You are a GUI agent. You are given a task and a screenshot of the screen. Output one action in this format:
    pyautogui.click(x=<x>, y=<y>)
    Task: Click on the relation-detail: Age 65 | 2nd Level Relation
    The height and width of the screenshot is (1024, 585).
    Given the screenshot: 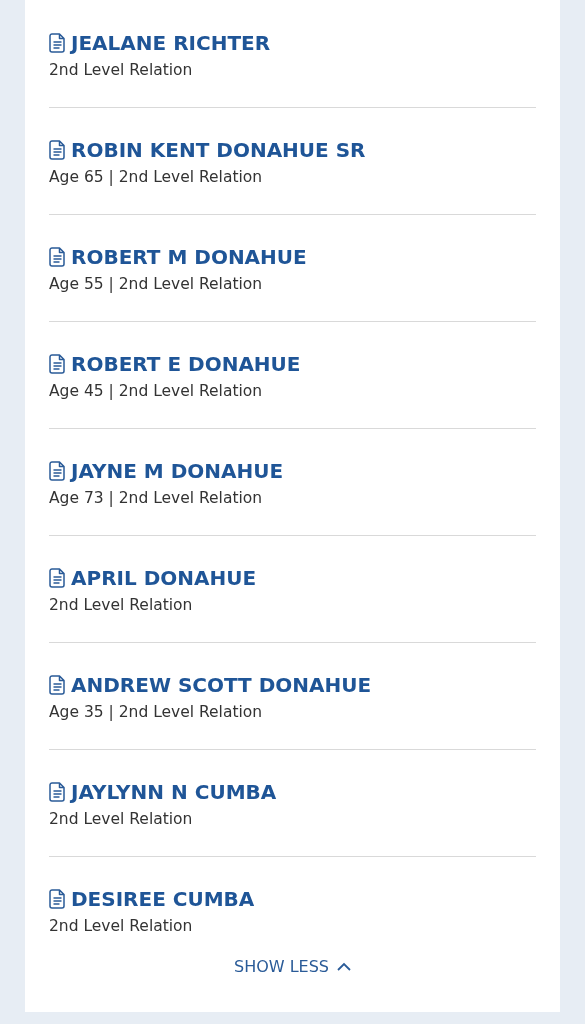 What is the action you would take?
    pyautogui.click(x=156, y=177)
    